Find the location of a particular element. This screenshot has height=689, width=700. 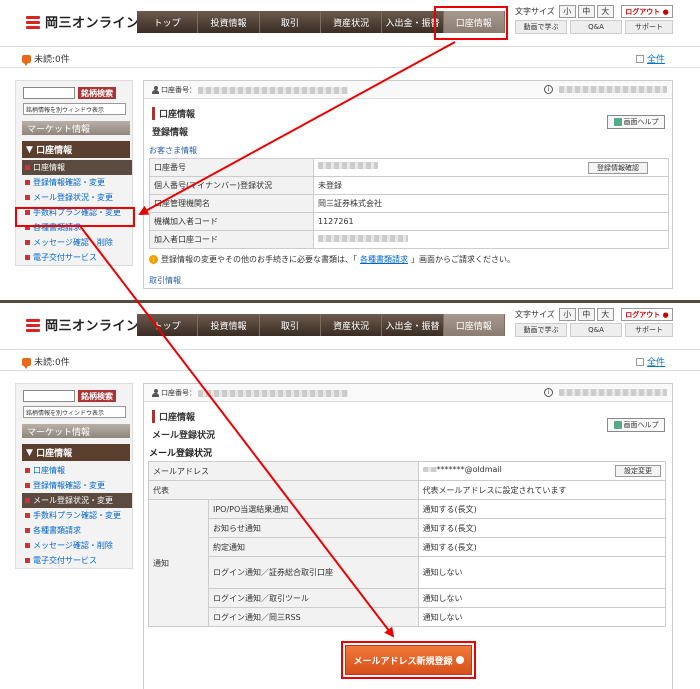

sidebar-item-label: 登録情報確認・変更 is located at coordinates (69, 485).